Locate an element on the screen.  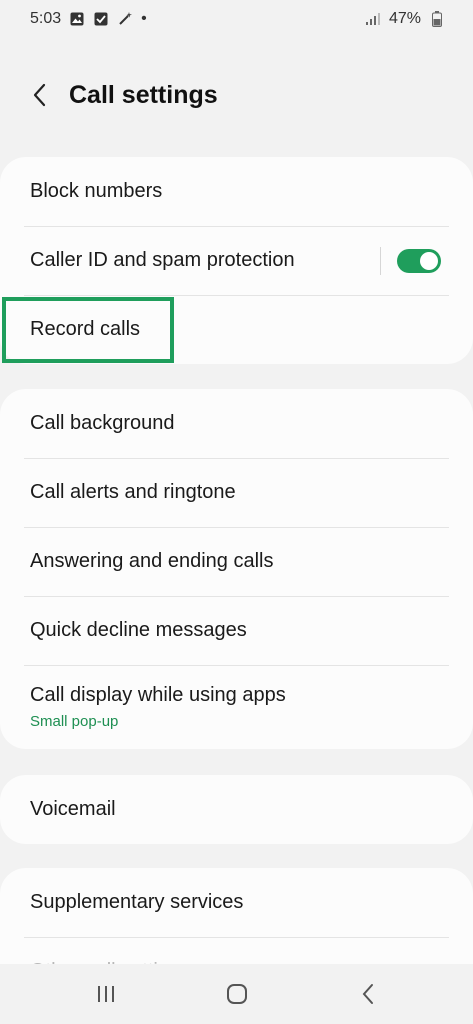
block-numbers-item: Block numbers is located at coordinates (236, 191).